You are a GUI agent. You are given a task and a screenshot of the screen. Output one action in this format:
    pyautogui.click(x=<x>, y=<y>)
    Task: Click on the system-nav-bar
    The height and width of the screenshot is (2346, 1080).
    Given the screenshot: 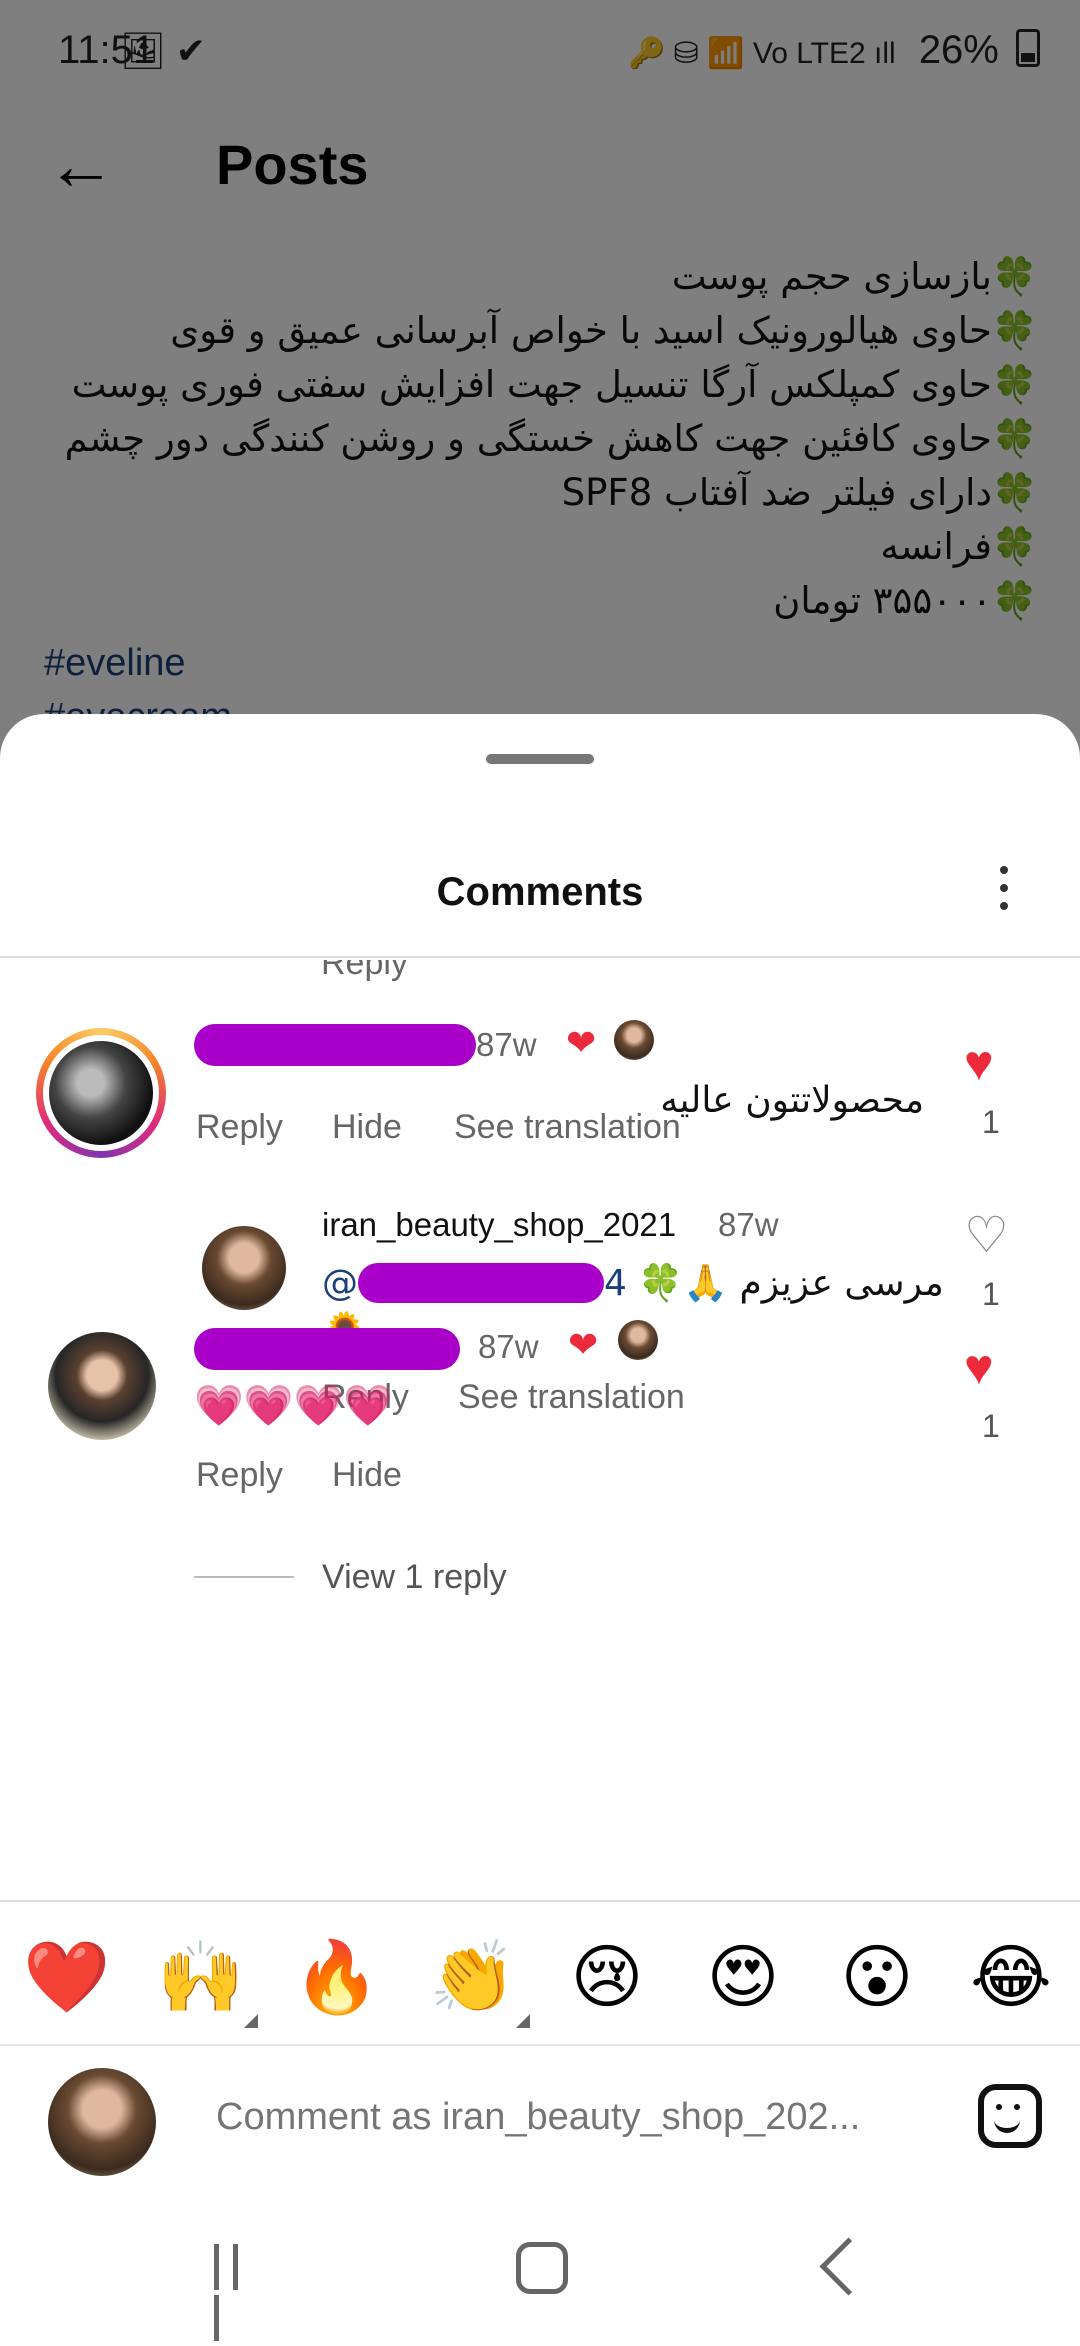 What is the action you would take?
    pyautogui.click(x=540, y=2270)
    